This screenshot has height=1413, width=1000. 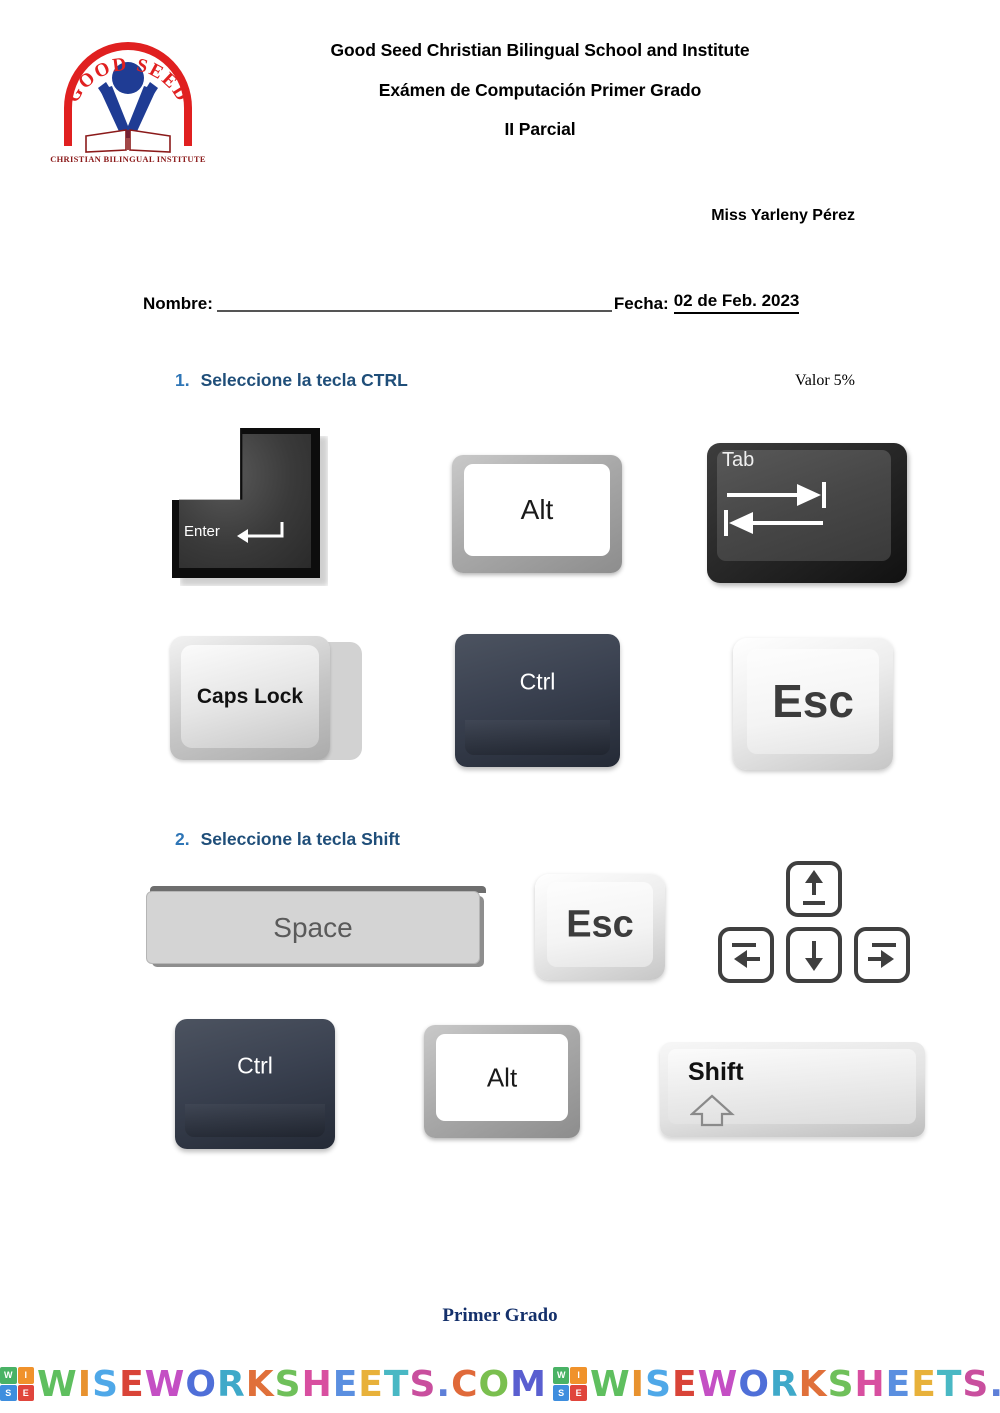 What do you see at coordinates (182, 839) in the screenshot?
I see `question-2-number: 2.` at bounding box center [182, 839].